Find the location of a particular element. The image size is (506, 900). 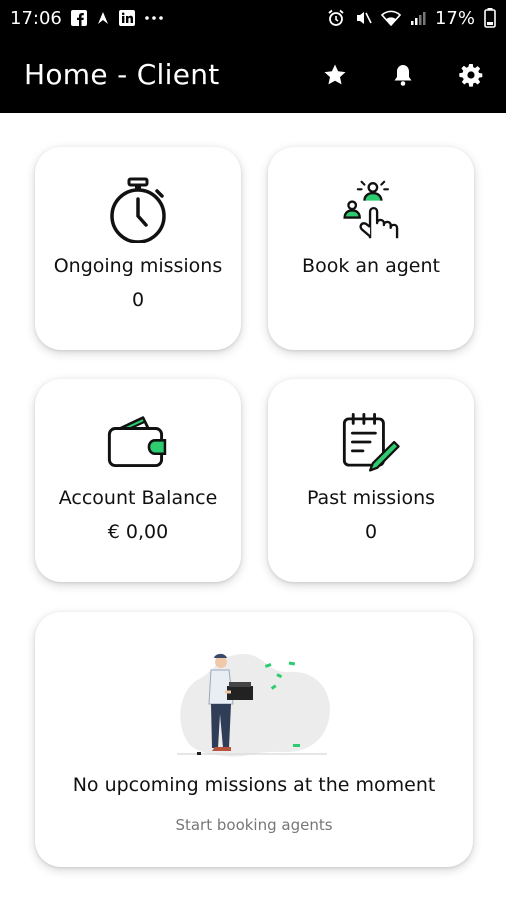

signal-icon is located at coordinates (418, 18).